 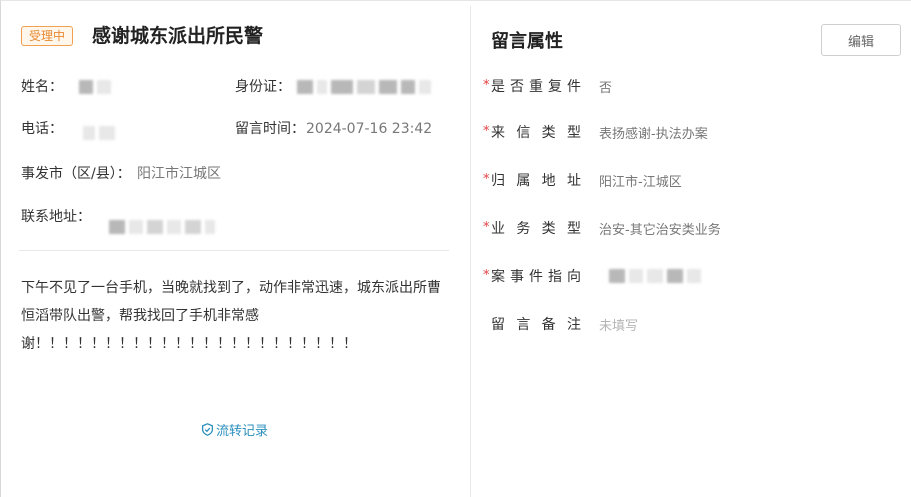 What do you see at coordinates (640, 182) in the screenshot?
I see `attr-value-address: 阳江市-江城区` at bounding box center [640, 182].